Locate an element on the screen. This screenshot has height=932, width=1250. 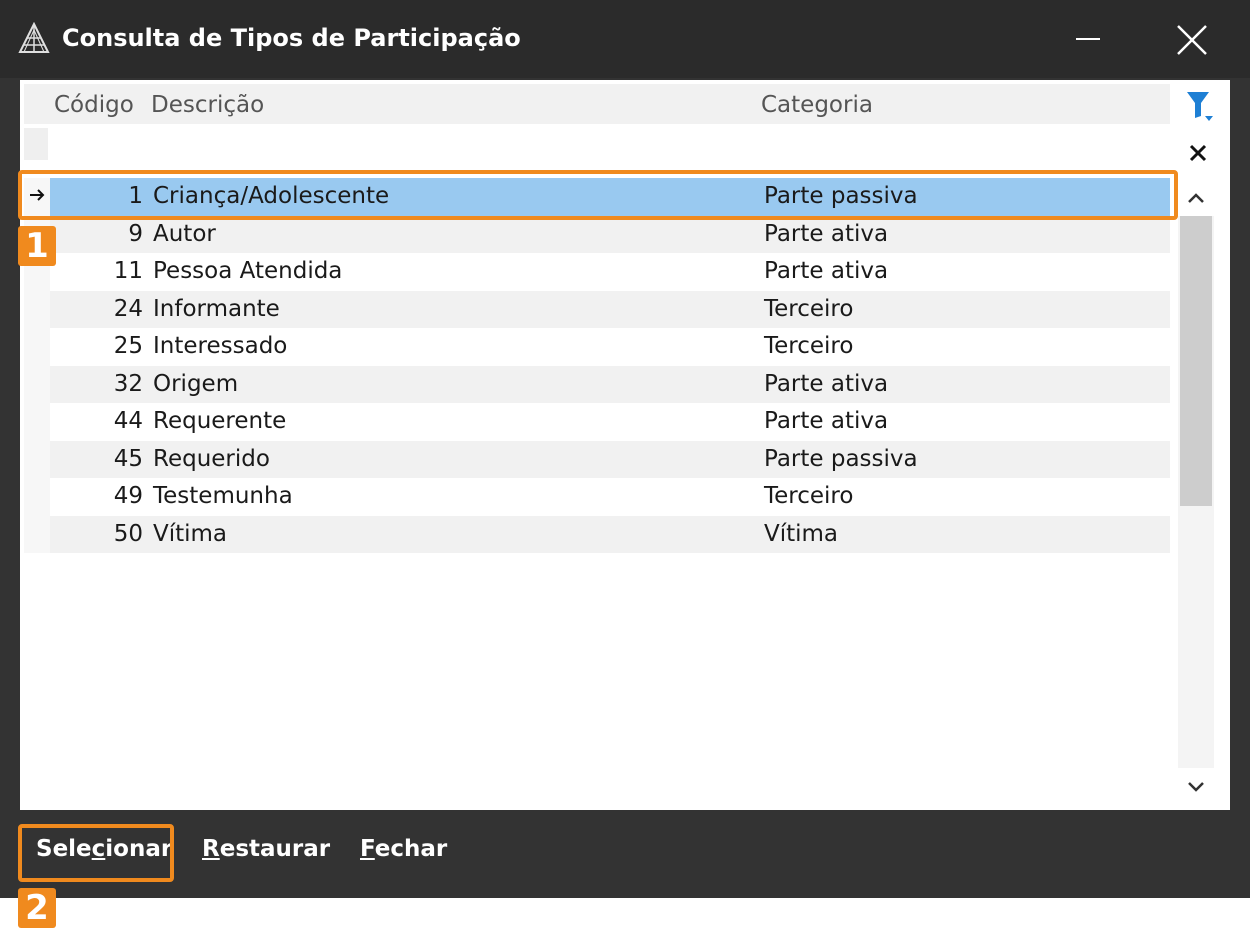
cell-codigo: 45 is located at coordinates (128, 458).